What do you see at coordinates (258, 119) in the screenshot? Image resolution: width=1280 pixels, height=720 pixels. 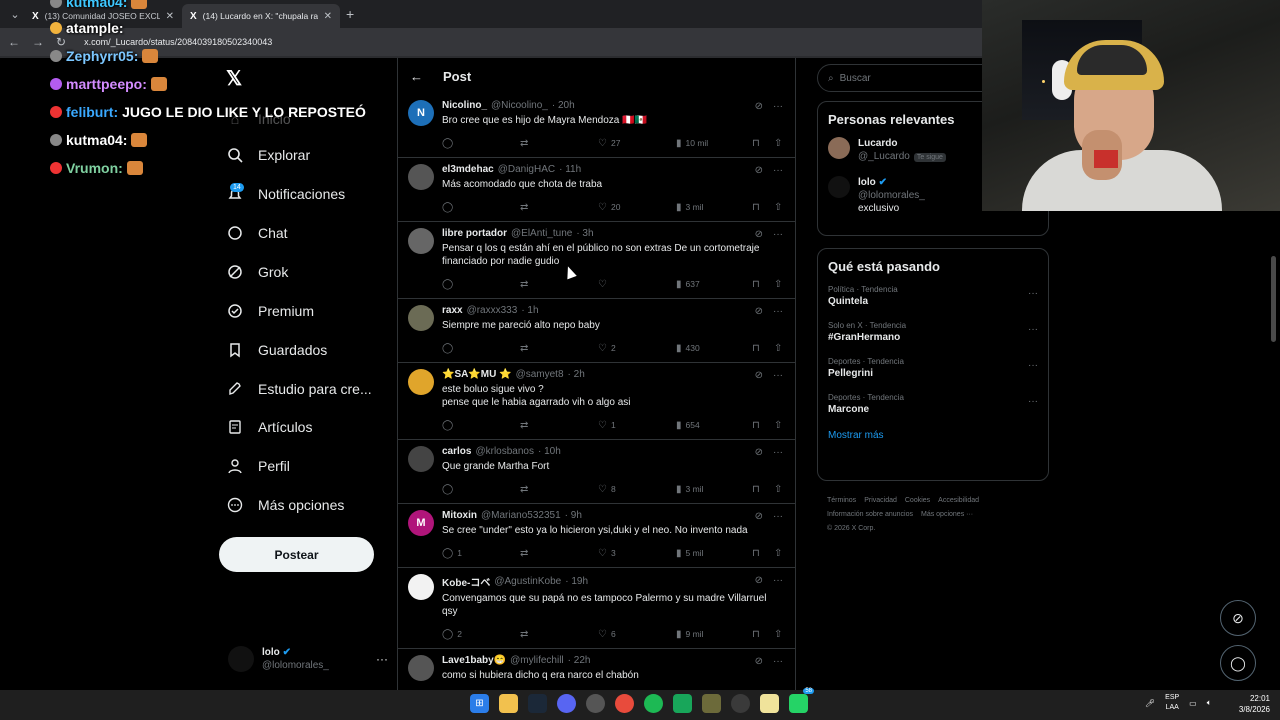 I see `nav-home: ⌂ Inicio` at bounding box center [258, 119].